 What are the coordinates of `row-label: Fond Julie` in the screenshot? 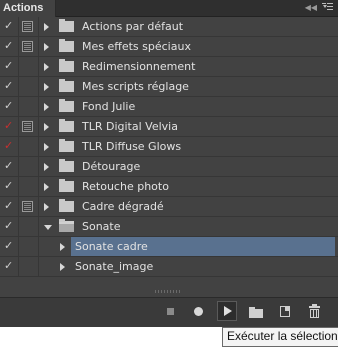 It's located at (109, 106).